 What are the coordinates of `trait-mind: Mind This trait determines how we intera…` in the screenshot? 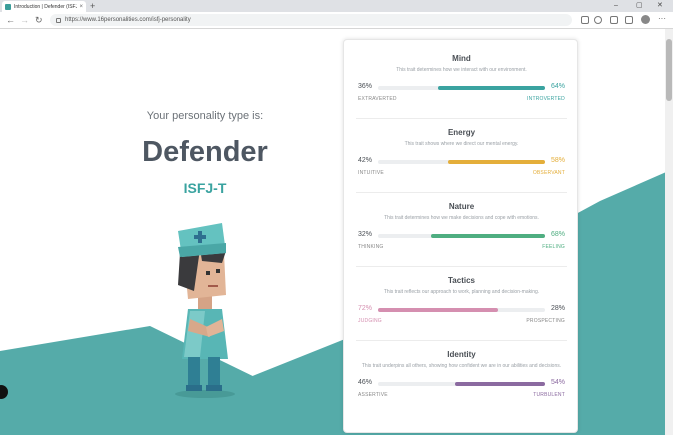 It's located at (461, 79).